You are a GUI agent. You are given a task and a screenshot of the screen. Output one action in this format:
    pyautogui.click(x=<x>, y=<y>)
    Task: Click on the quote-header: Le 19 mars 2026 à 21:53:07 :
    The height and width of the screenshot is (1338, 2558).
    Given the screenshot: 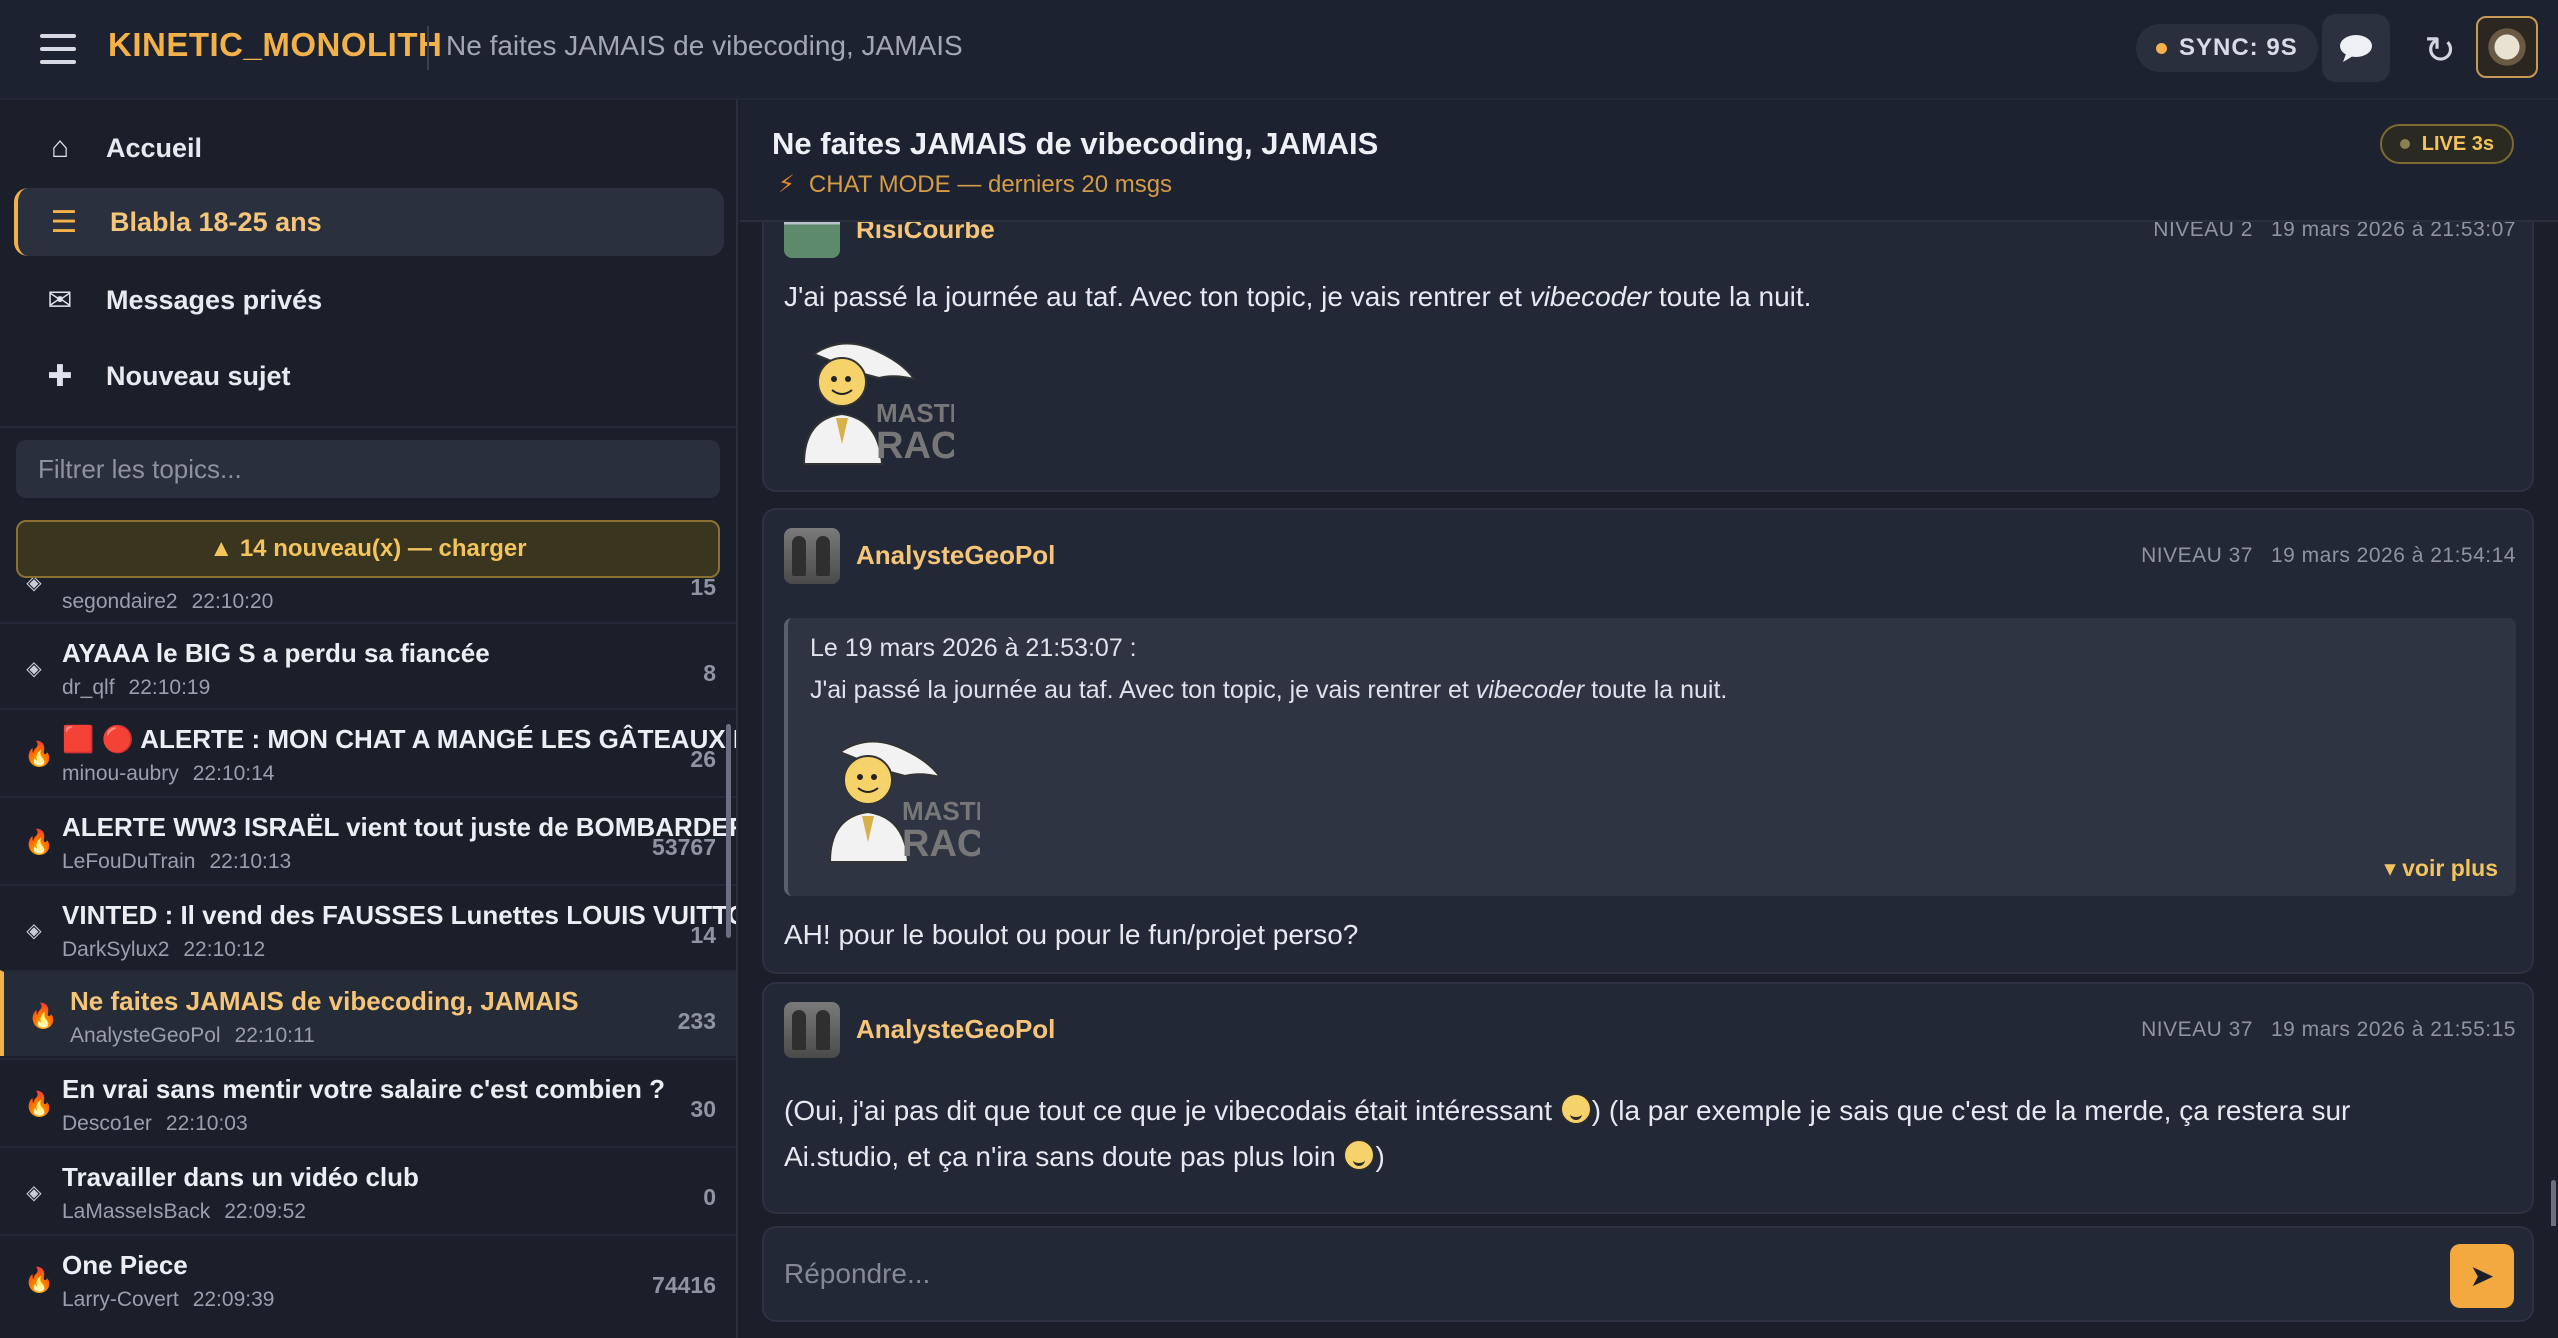 What is the action you would take?
    pyautogui.click(x=973, y=648)
    